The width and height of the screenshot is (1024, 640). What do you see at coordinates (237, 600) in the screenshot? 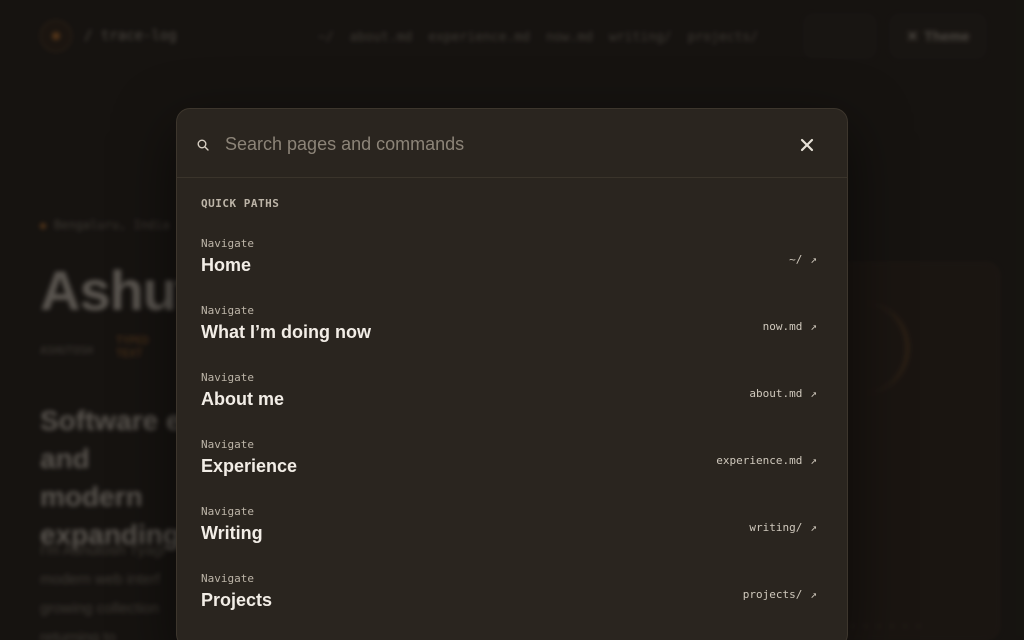
I see `item-title: Projects` at bounding box center [237, 600].